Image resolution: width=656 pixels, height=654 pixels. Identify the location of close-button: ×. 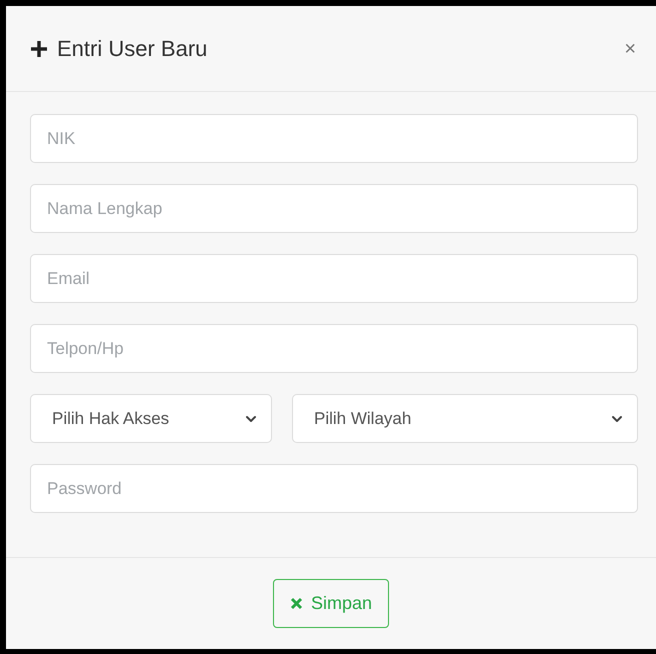
(630, 48).